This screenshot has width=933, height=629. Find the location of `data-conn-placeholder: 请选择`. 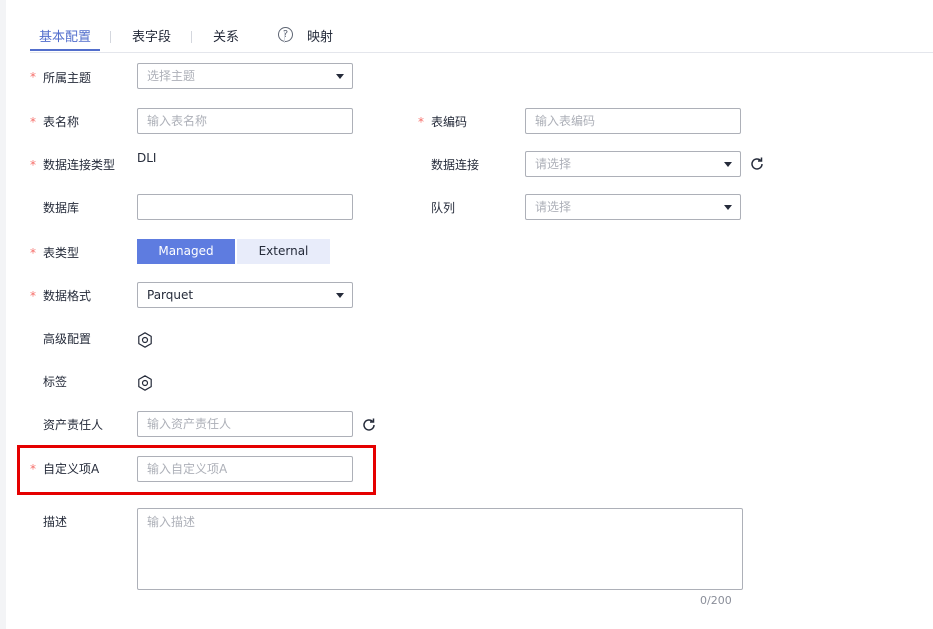

data-conn-placeholder: 请选择 is located at coordinates (553, 164).